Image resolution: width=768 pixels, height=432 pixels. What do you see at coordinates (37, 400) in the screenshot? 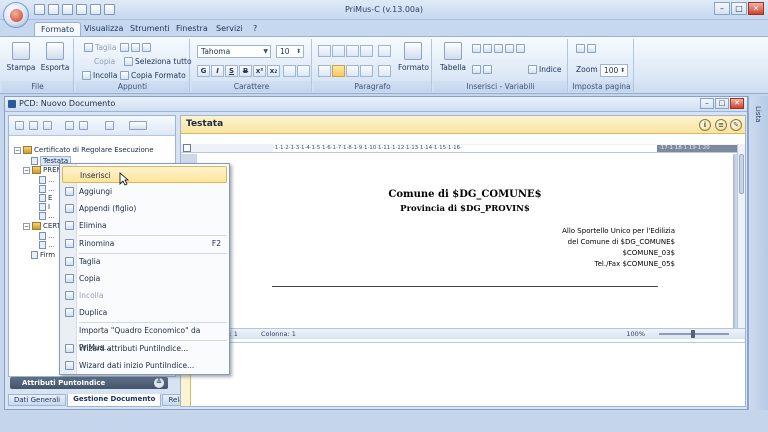
I see `tab-dati-generali: Dati Generali` at bounding box center [37, 400].